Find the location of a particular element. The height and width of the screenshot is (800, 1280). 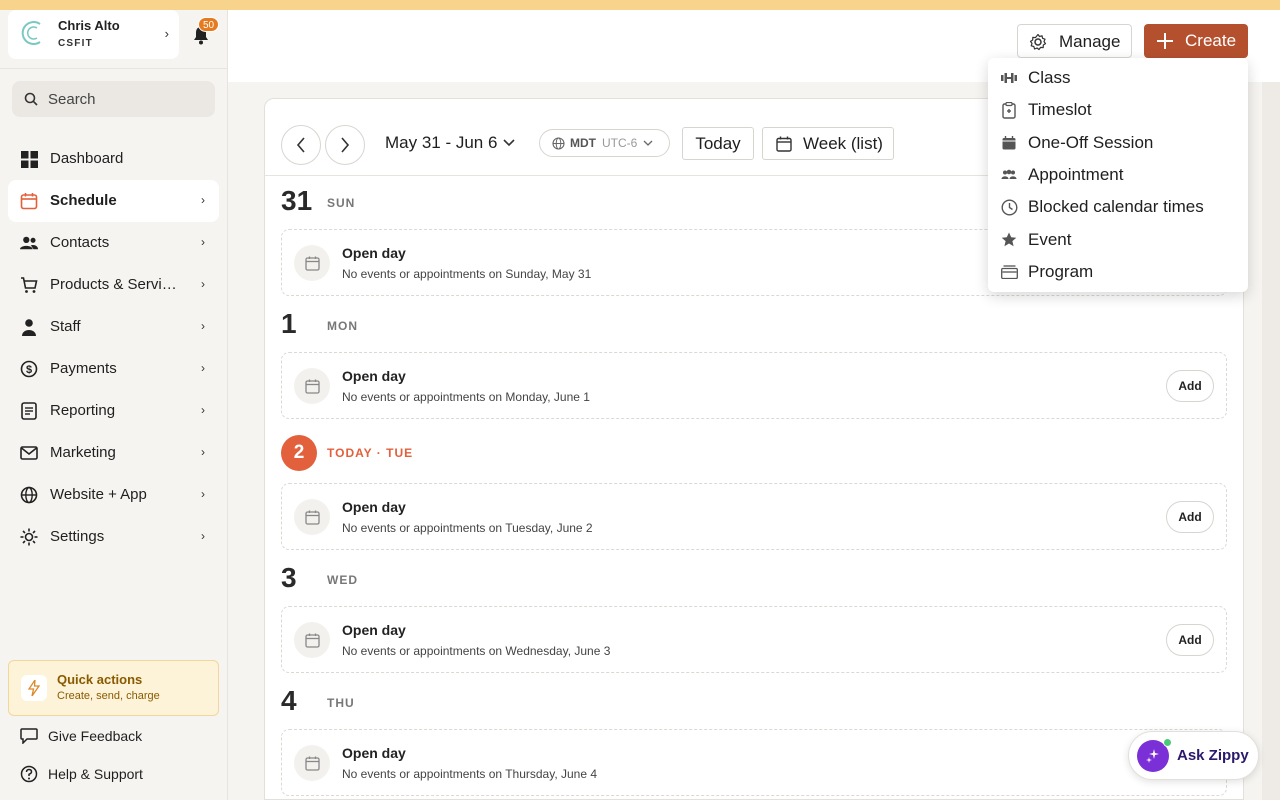

calendar-filled-icon is located at coordinates (1009, 143).